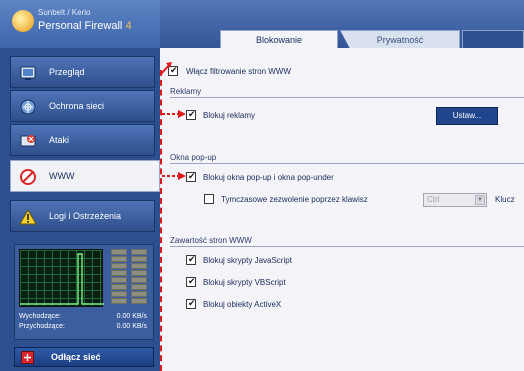 The image size is (524, 371). What do you see at coordinates (480, 200) in the screenshot?
I see `chevron-down-icon: ▼` at bounding box center [480, 200].